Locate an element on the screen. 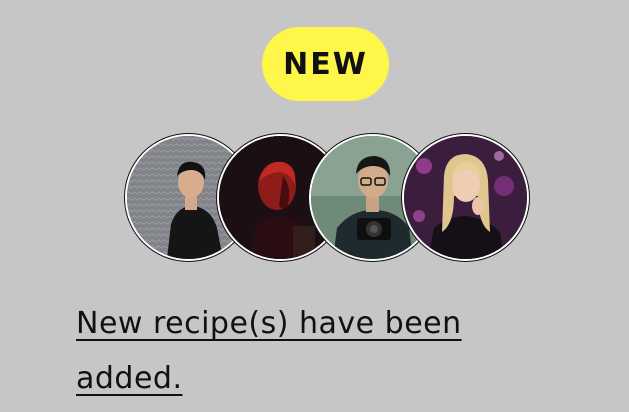  avatar is located at coordinates (465, 197).